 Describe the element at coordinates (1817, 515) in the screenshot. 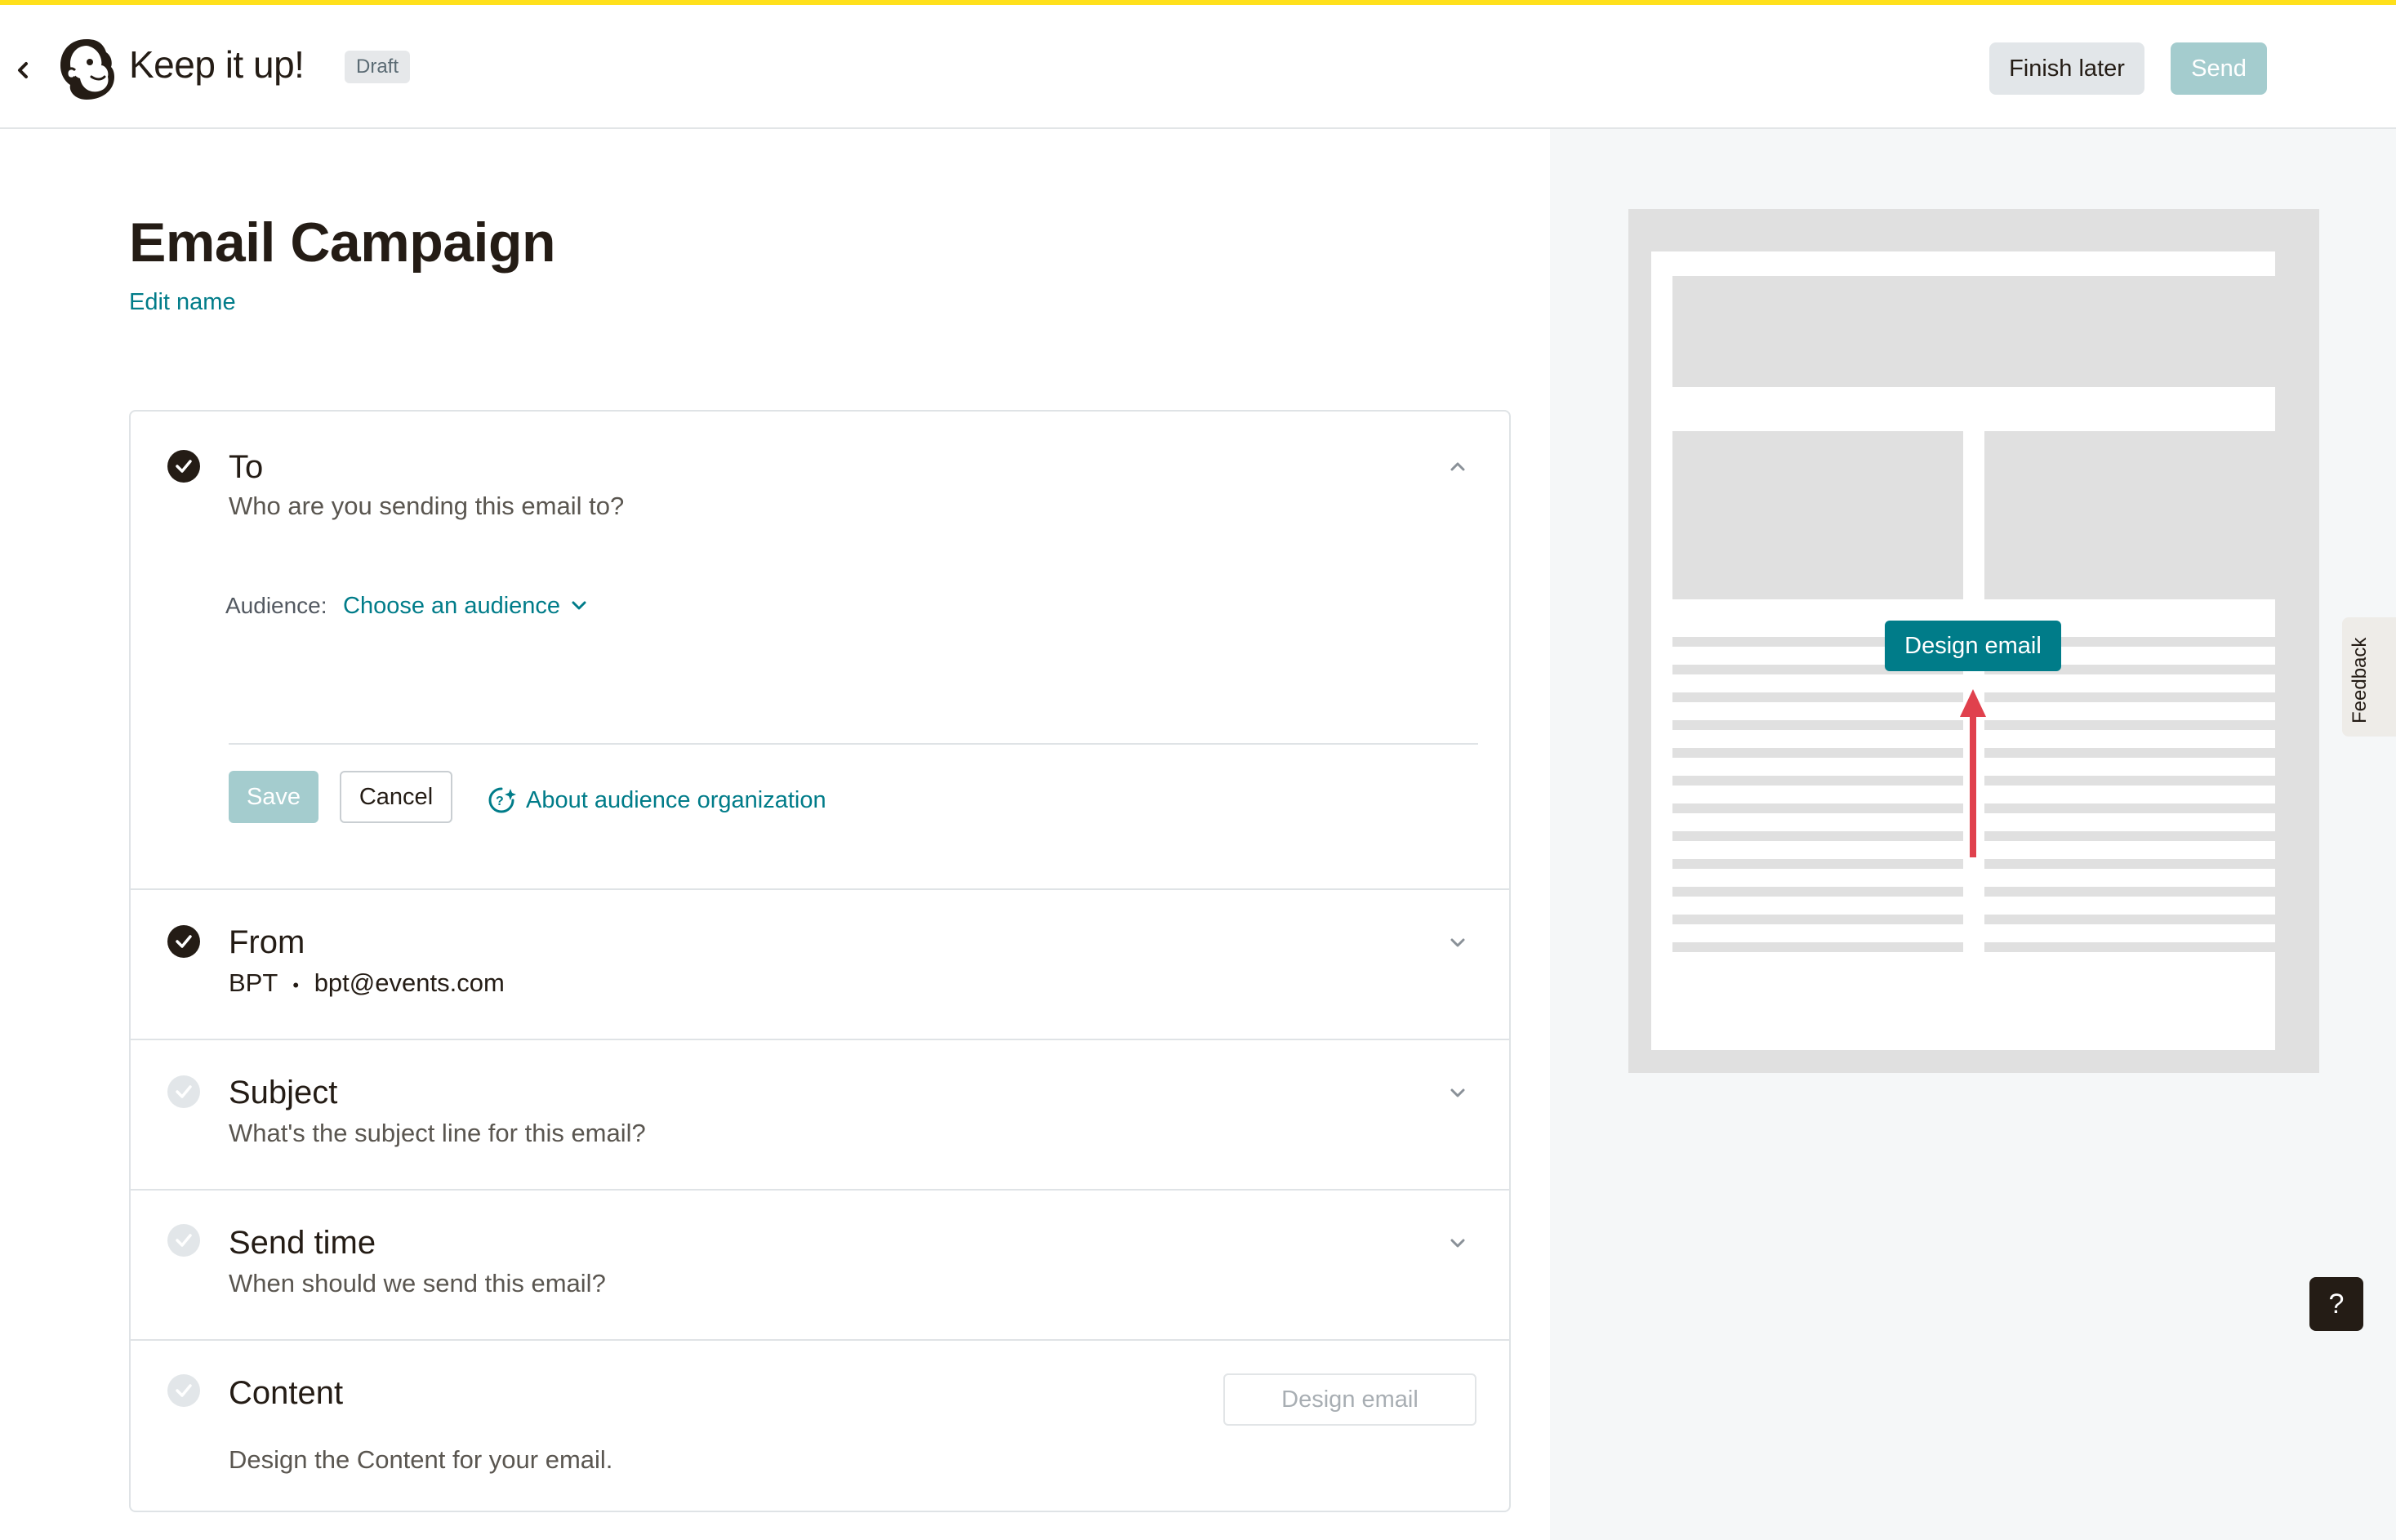

I see `preview-image-block-left` at that location.